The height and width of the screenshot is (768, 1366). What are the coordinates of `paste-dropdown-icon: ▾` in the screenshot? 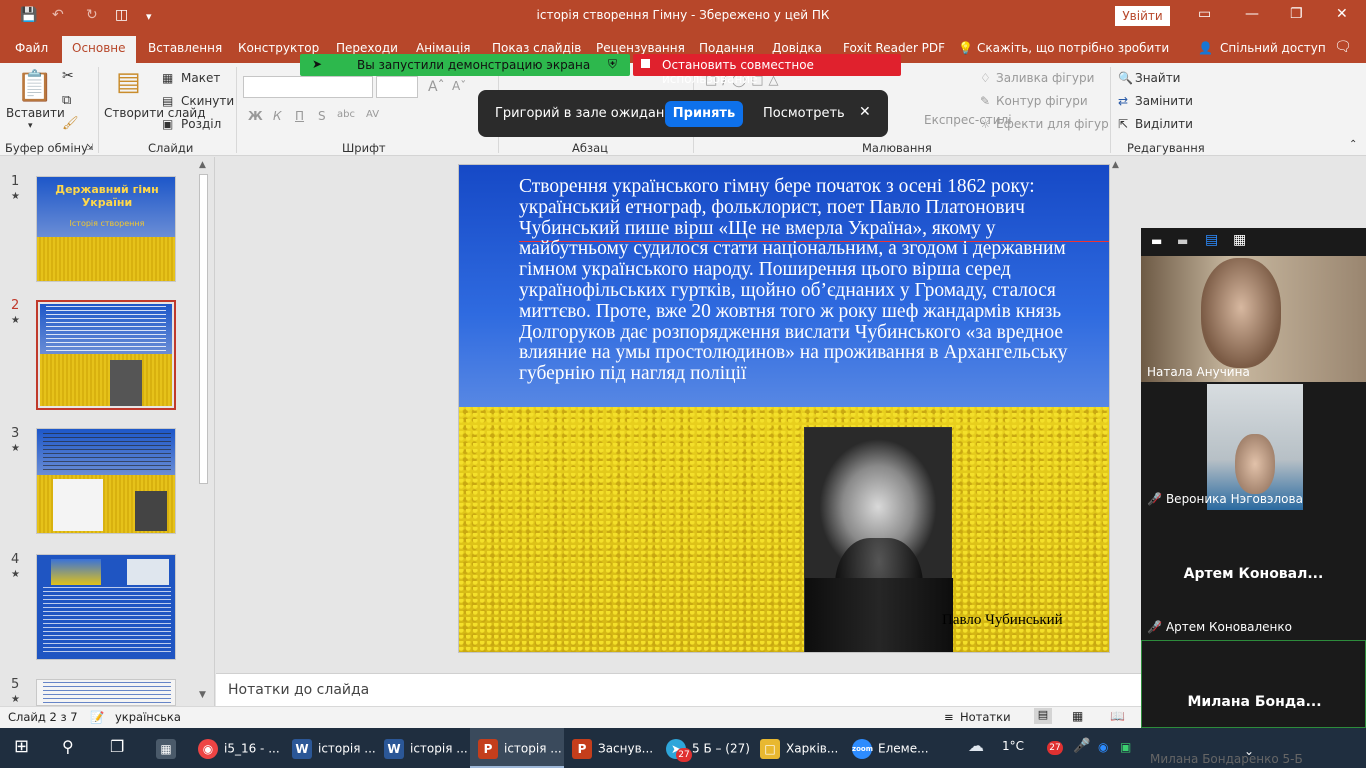 It's located at (30, 126).